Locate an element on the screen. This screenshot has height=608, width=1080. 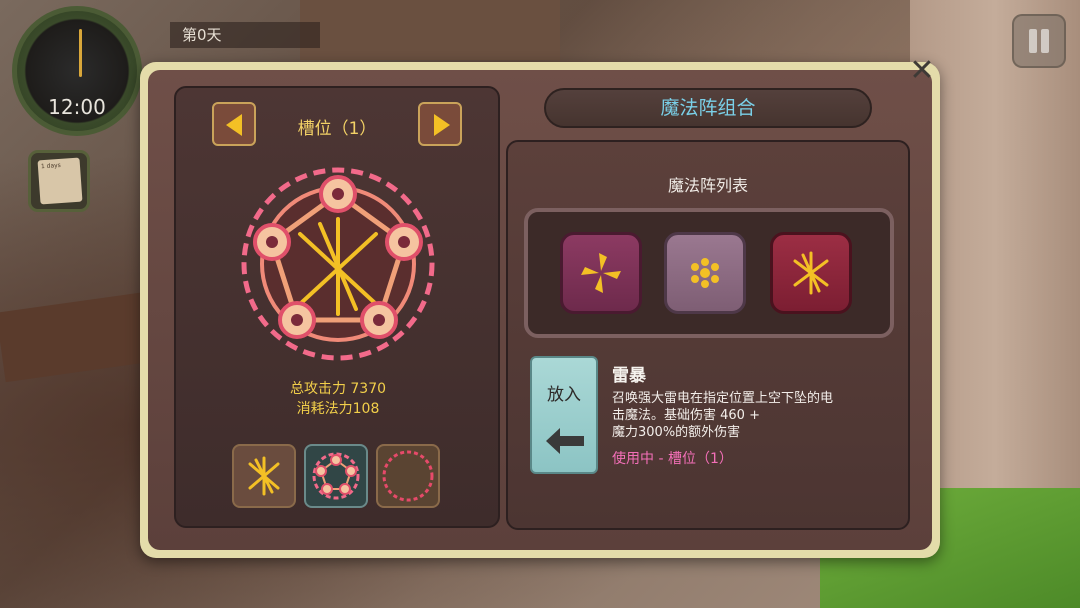
magic-tile-flower is located at coordinates (705, 273).